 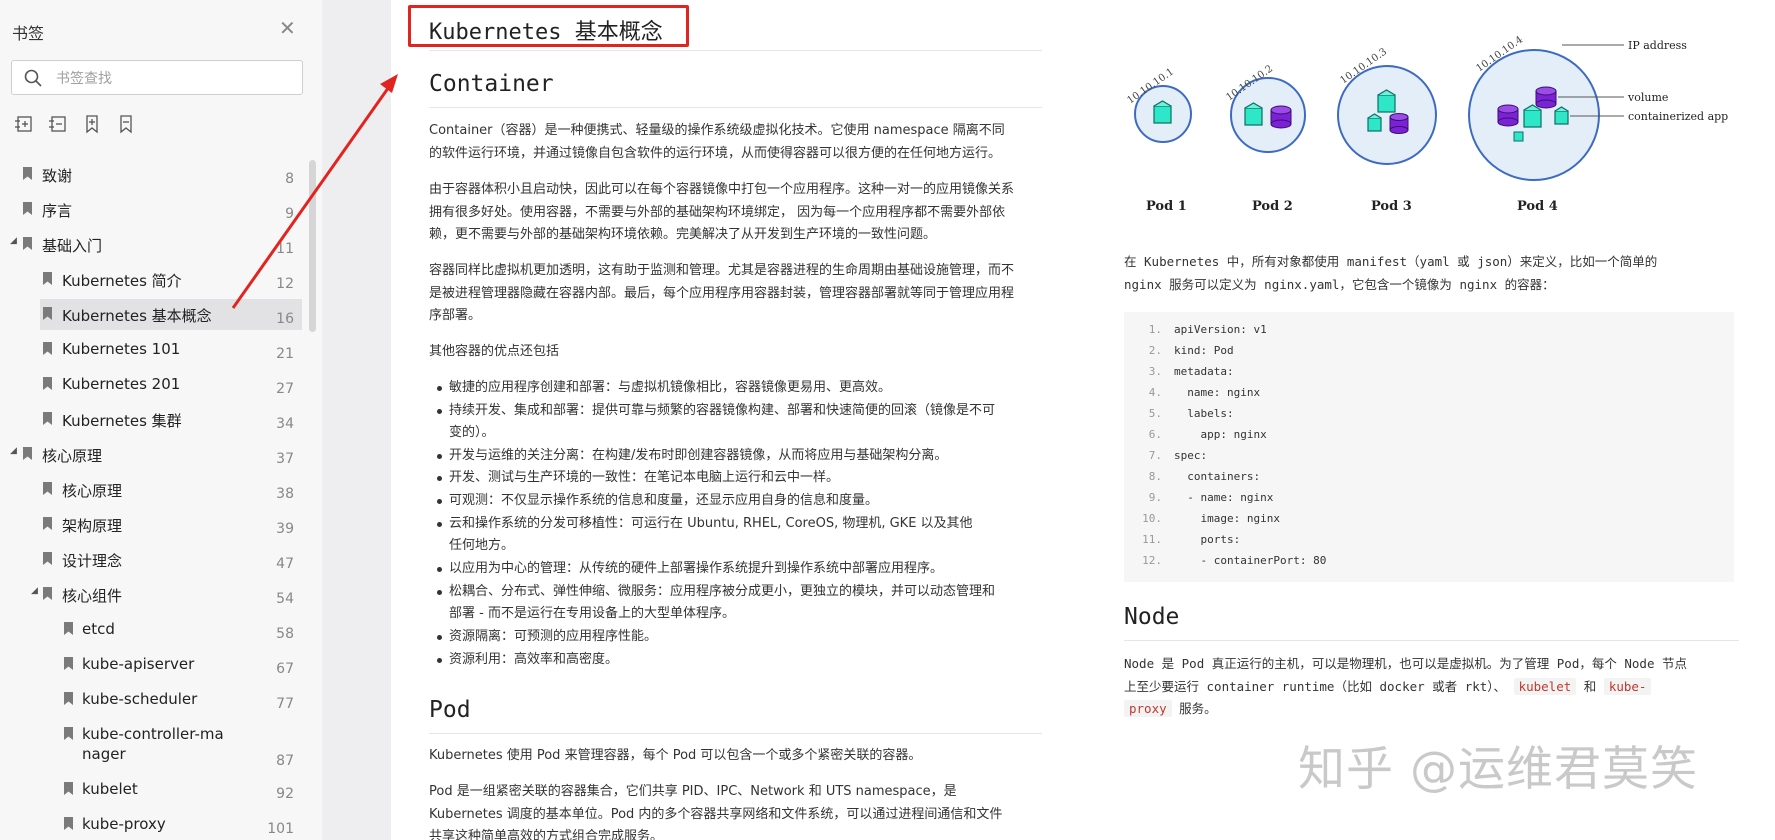 What do you see at coordinates (1657, 45) in the screenshot?
I see `ip-address-label: IP address` at bounding box center [1657, 45].